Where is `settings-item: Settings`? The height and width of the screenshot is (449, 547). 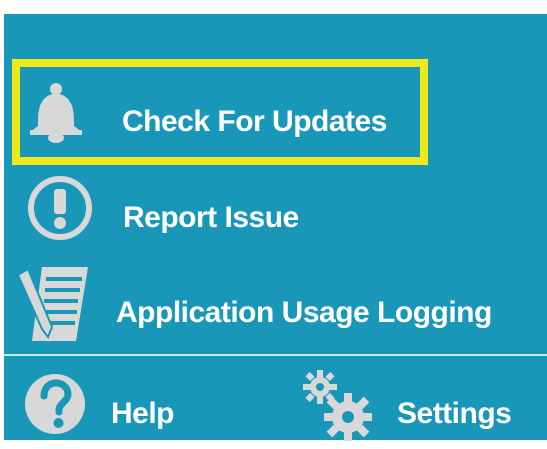
settings-item: Settings is located at coordinates (420, 404).